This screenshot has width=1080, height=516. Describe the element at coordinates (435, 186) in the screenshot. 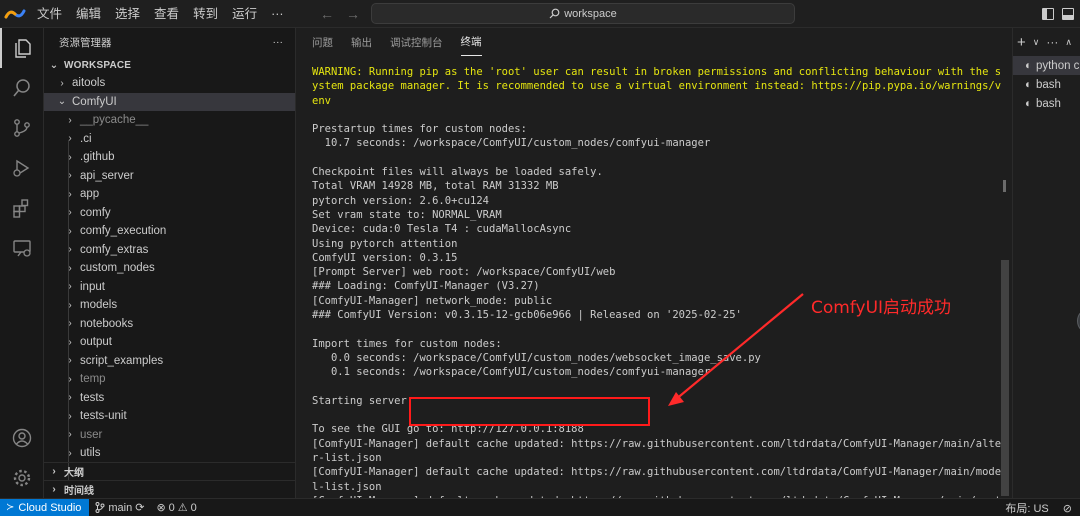

I see `terminal-line: Total VRAM 14928 MB, total RAM 31332 MB` at that location.